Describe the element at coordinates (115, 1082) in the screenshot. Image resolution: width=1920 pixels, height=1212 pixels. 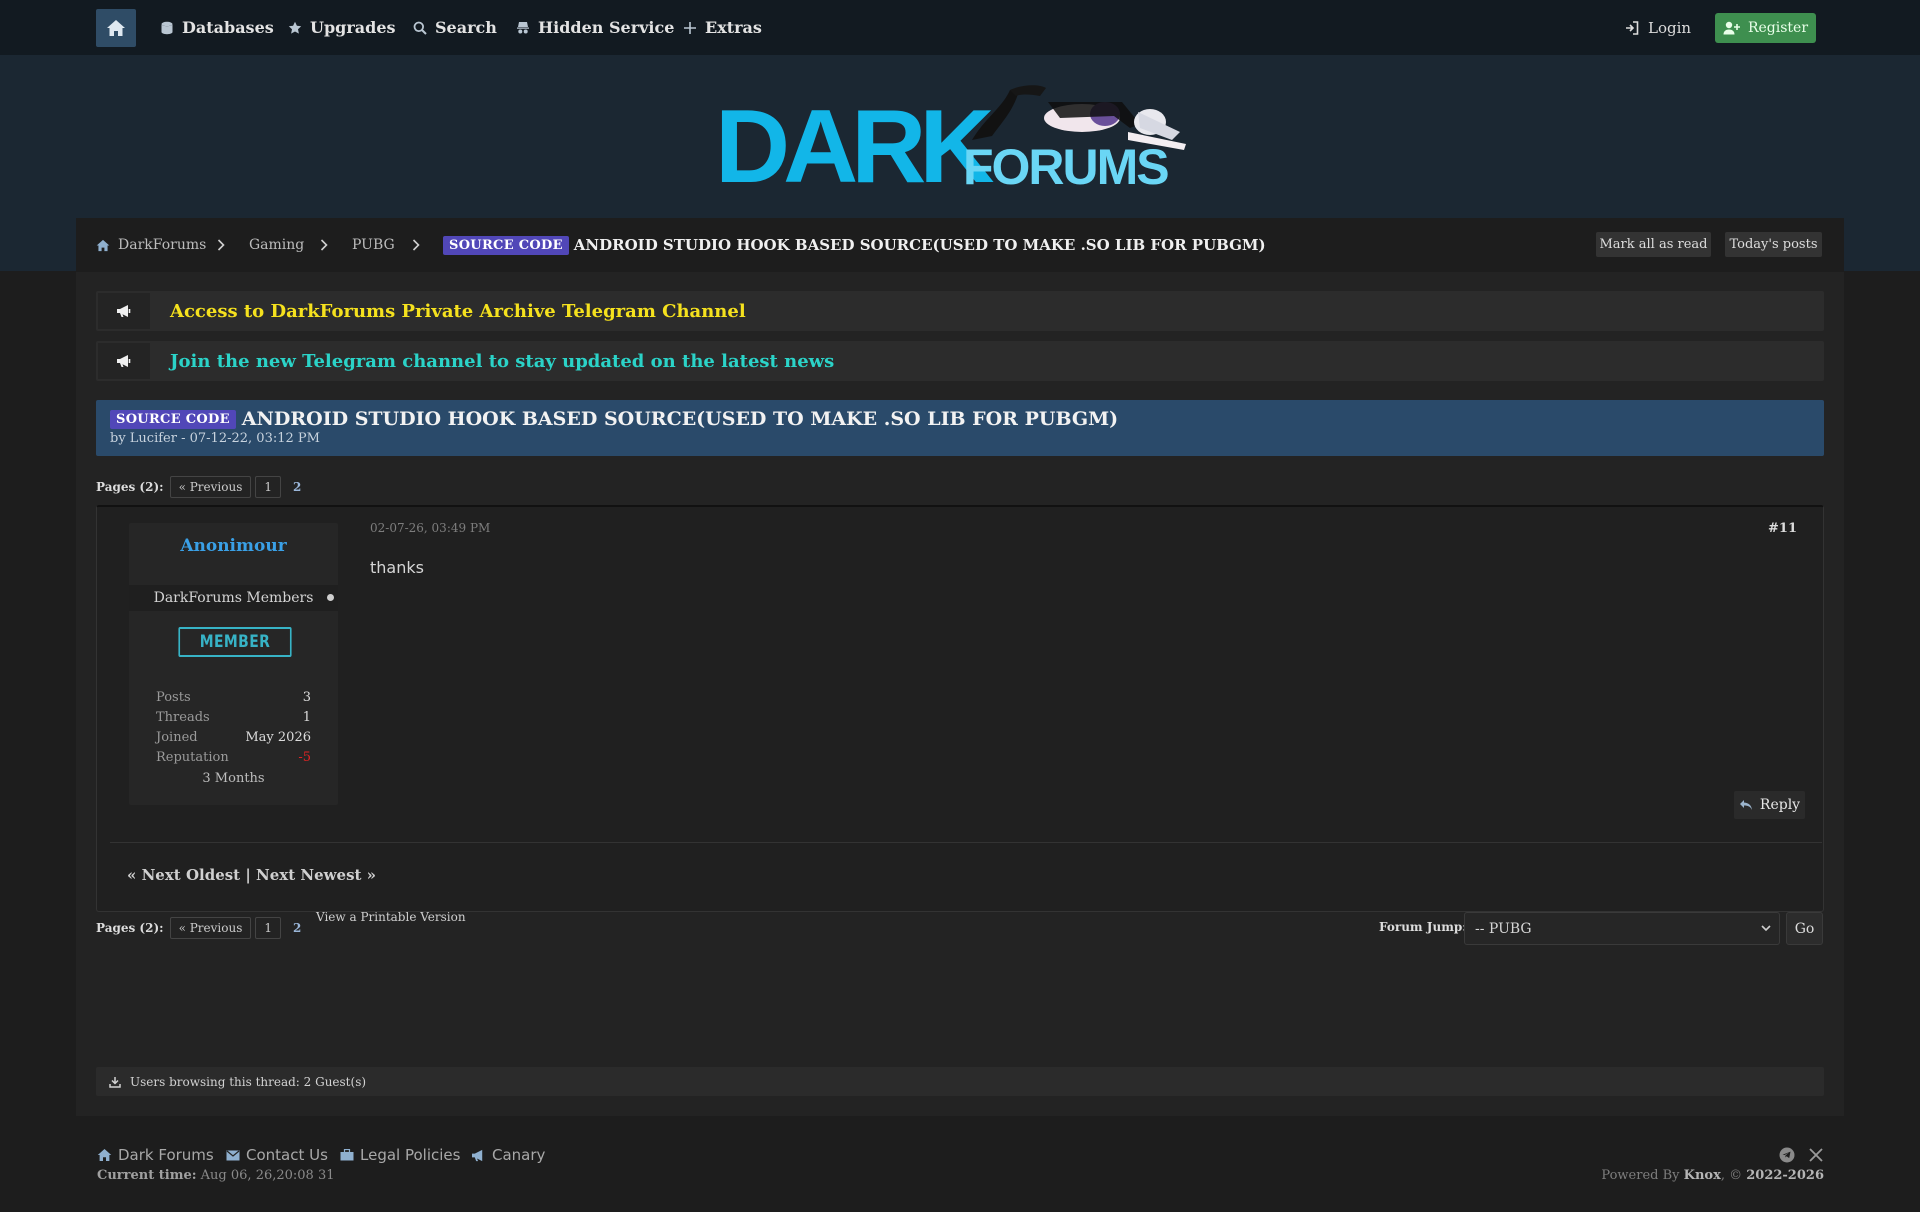
I see `download-icon` at that location.